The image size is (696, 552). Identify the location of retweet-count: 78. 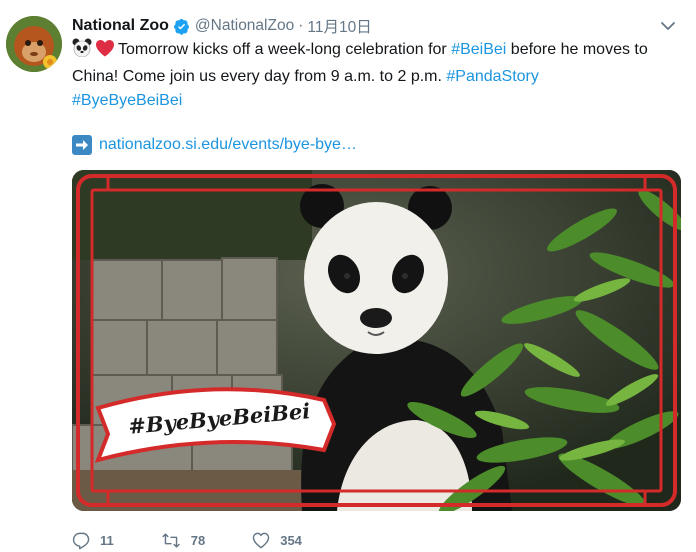
(198, 540).